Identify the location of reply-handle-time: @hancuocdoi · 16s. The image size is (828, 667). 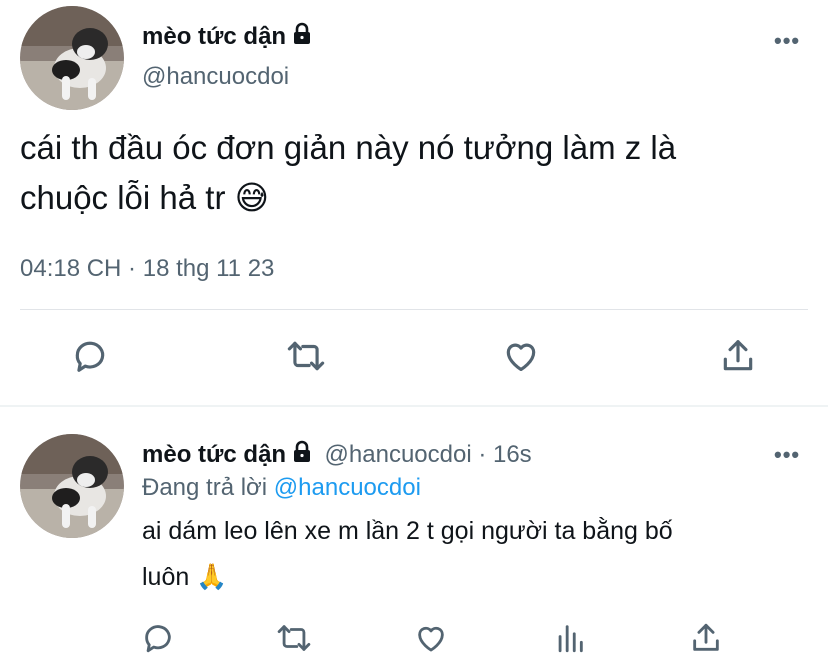
(428, 454).